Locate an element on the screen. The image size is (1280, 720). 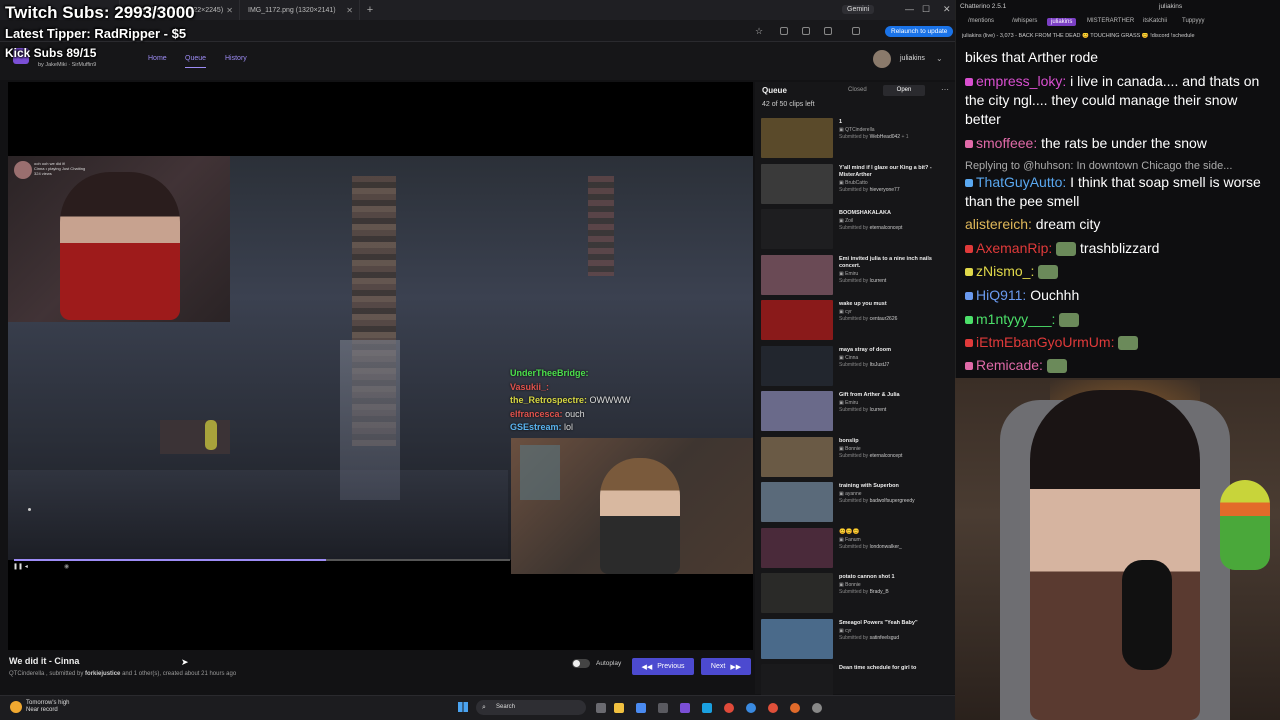
bookmark-star-icon: ☆ is located at coordinates (759, 31).